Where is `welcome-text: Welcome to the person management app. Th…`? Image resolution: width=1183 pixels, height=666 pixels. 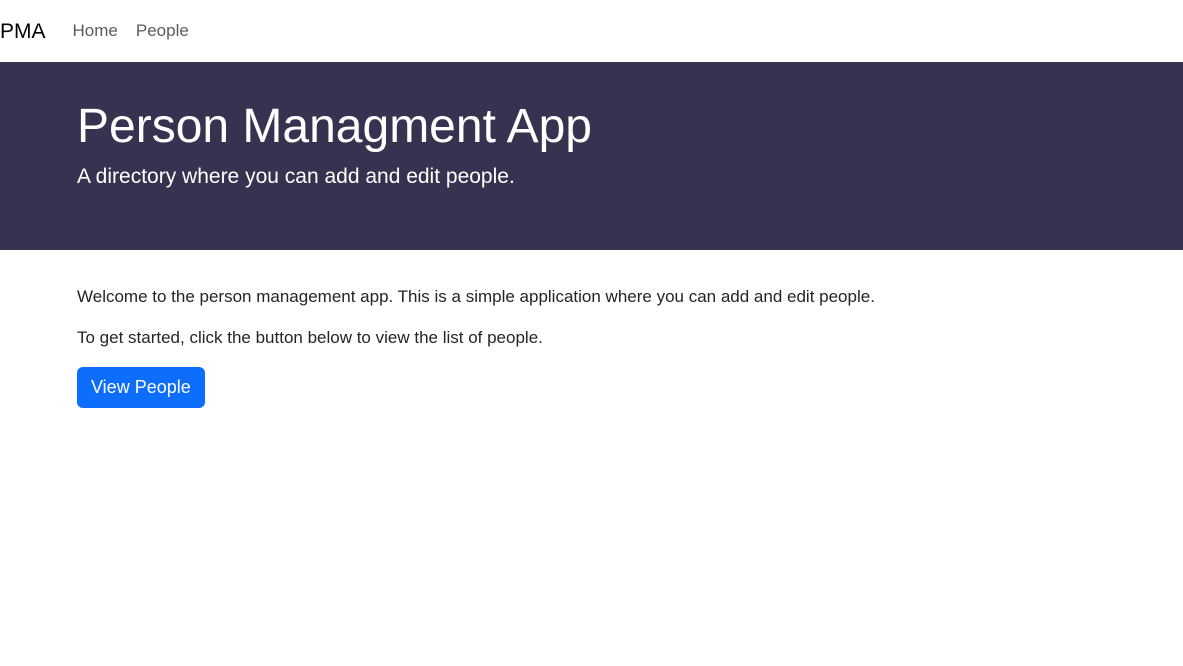
welcome-text: Welcome to the person management app. Th… is located at coordinates (476, 296).